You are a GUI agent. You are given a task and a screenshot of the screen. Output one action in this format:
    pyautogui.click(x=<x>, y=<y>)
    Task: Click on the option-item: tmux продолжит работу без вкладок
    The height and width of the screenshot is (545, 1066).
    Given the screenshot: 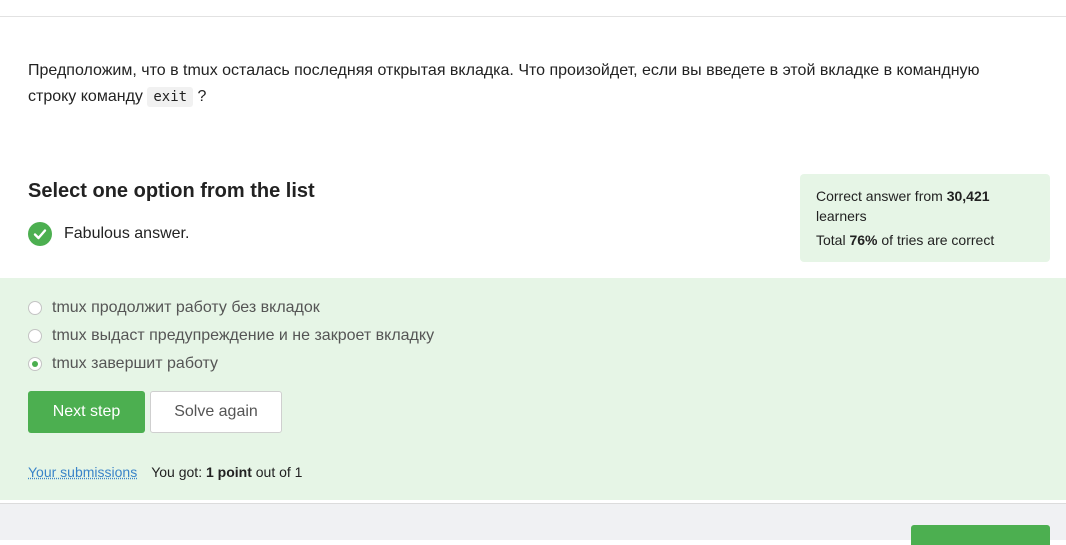 What is the action you would take?
    pyautogui.click(x=231, y=308)
    